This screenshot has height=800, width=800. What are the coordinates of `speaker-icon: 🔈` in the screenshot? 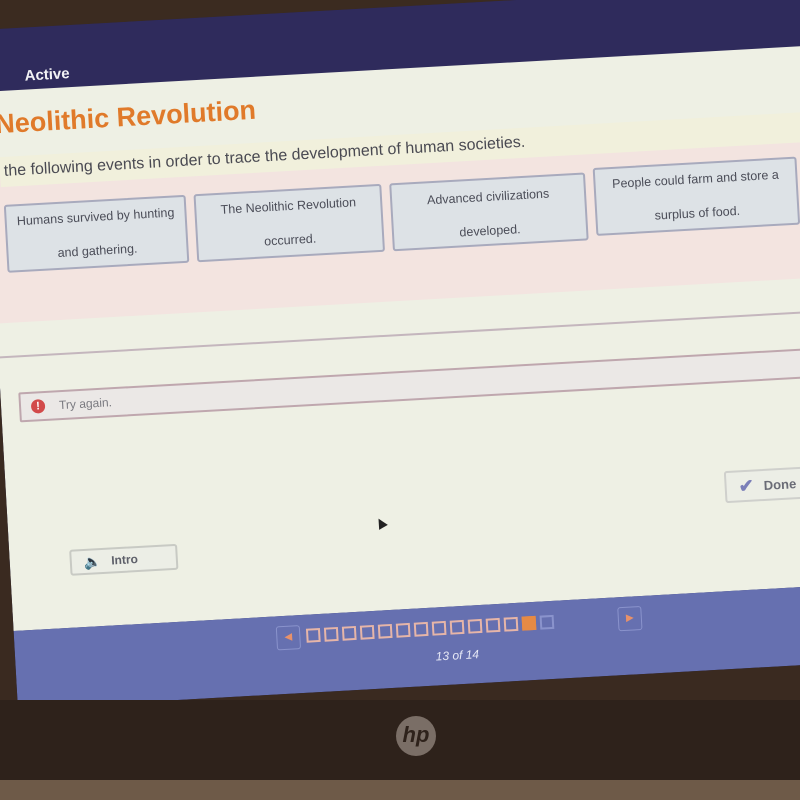 It's located at (92, 561).